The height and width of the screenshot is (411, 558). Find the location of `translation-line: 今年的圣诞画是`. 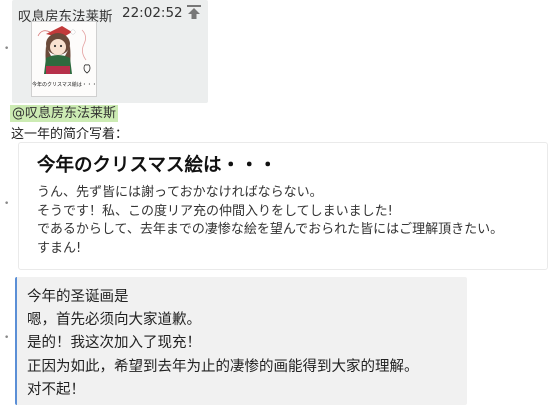

translation-line: 今年的圣诞画是 is located at coordinates (78, 297).